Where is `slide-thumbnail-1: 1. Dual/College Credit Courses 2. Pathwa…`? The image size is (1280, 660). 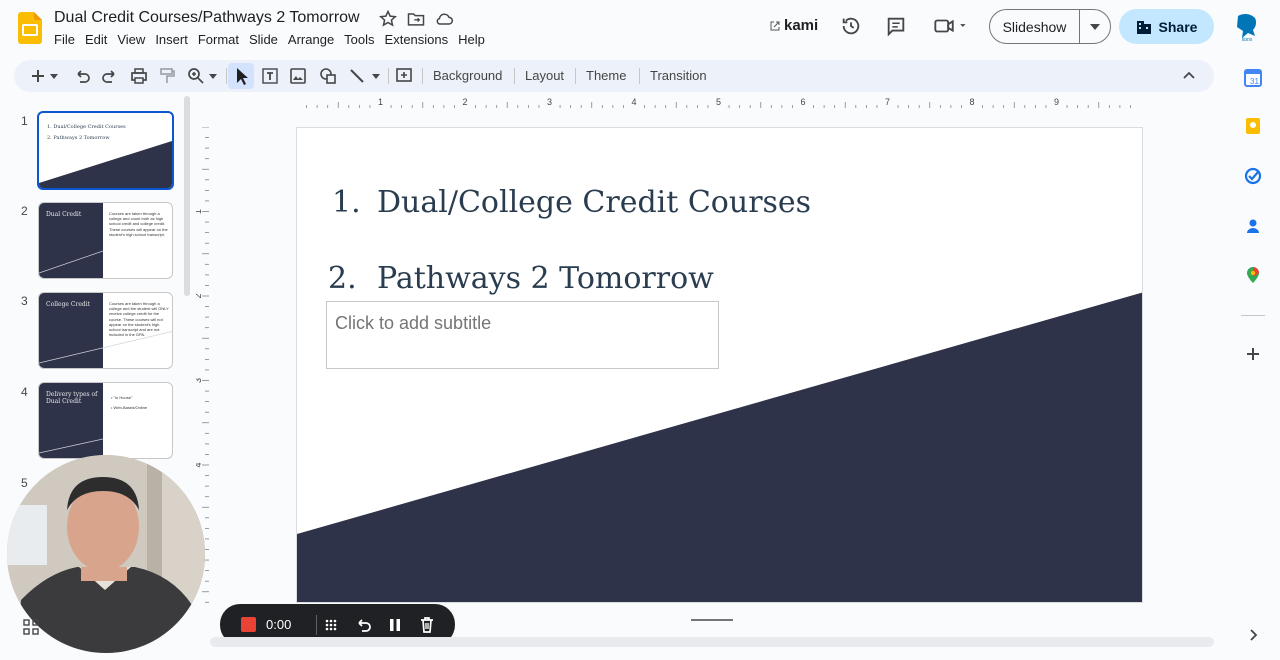
slide-thumbnail-1: 1. Dual/College Credit Courses 2. Pathwa… is located at coordinates (105, 150).